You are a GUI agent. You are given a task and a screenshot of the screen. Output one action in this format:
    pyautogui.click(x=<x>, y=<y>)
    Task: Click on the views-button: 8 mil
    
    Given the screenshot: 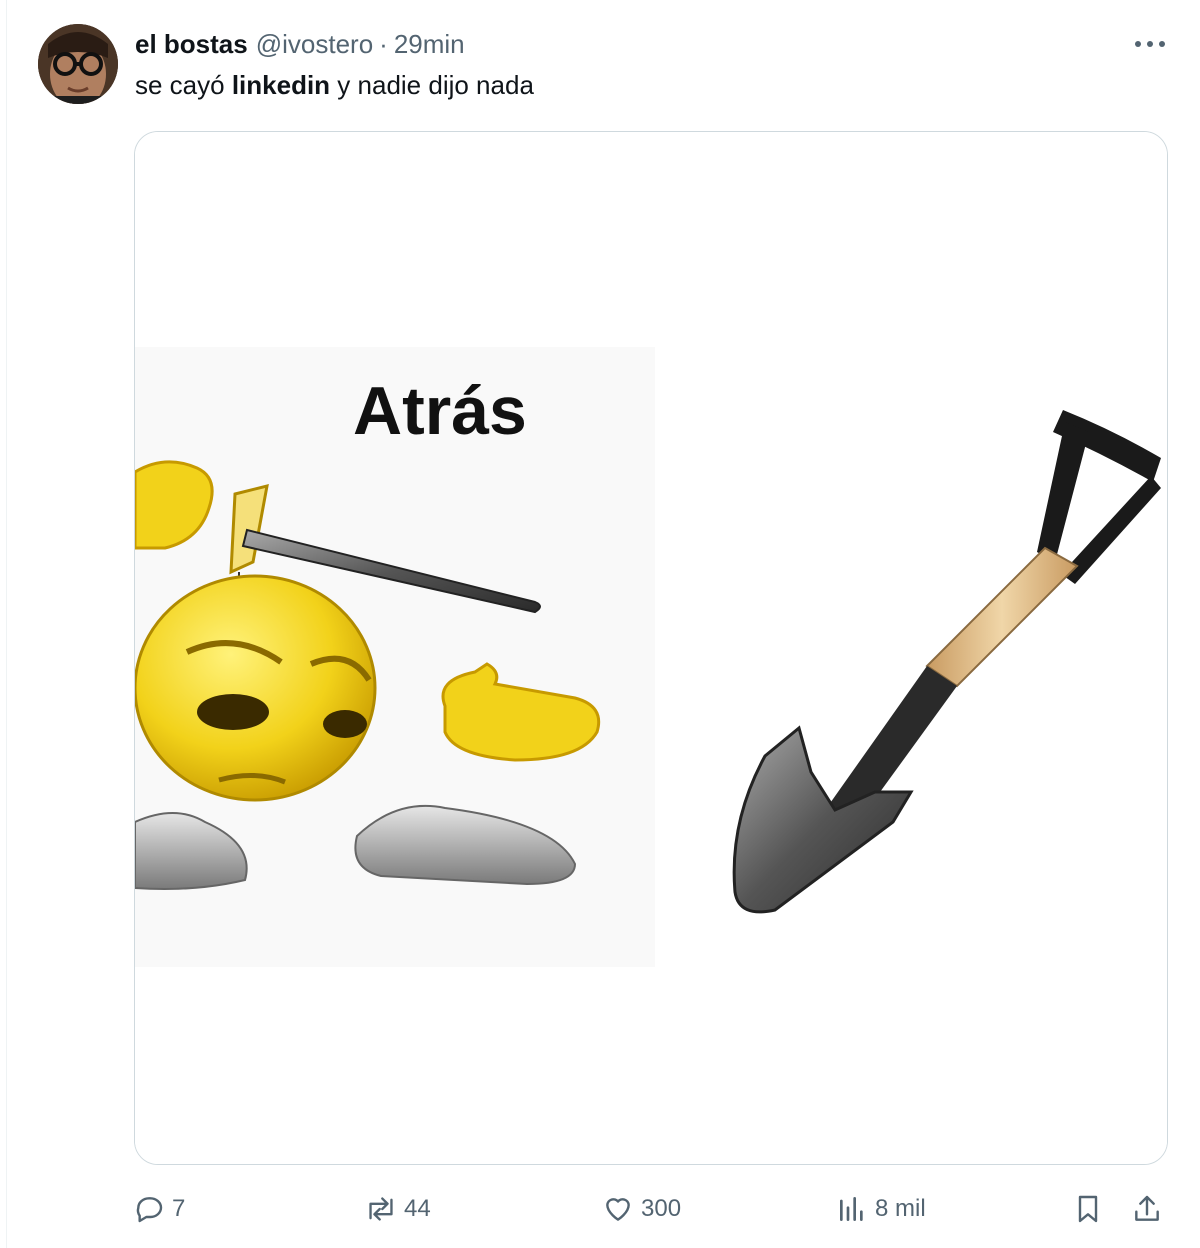 What is the action you would take?
    pyautogui.click(x=880, y=1209)
    